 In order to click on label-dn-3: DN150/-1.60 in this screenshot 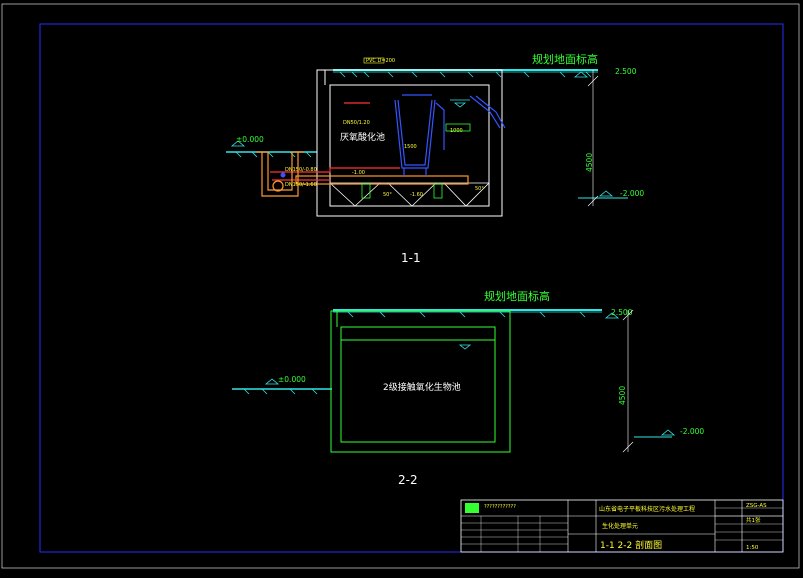, I will do `click(301, 185)`.